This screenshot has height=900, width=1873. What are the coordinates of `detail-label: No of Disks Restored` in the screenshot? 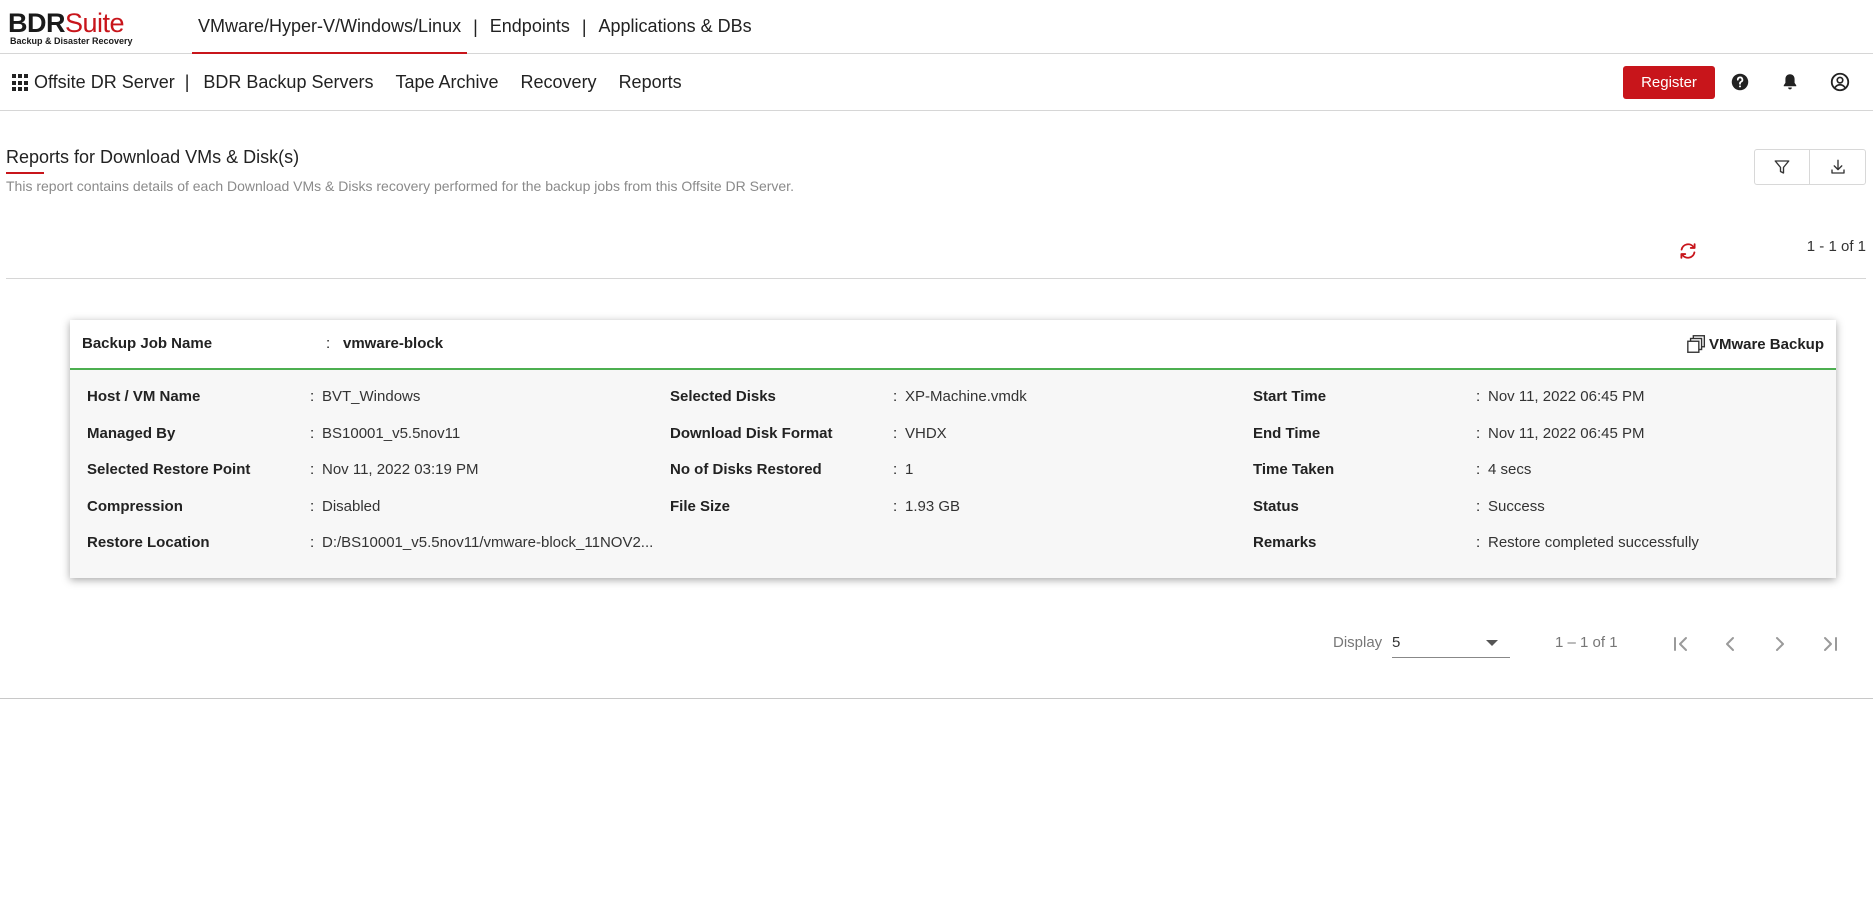 It's located at (746, 469).